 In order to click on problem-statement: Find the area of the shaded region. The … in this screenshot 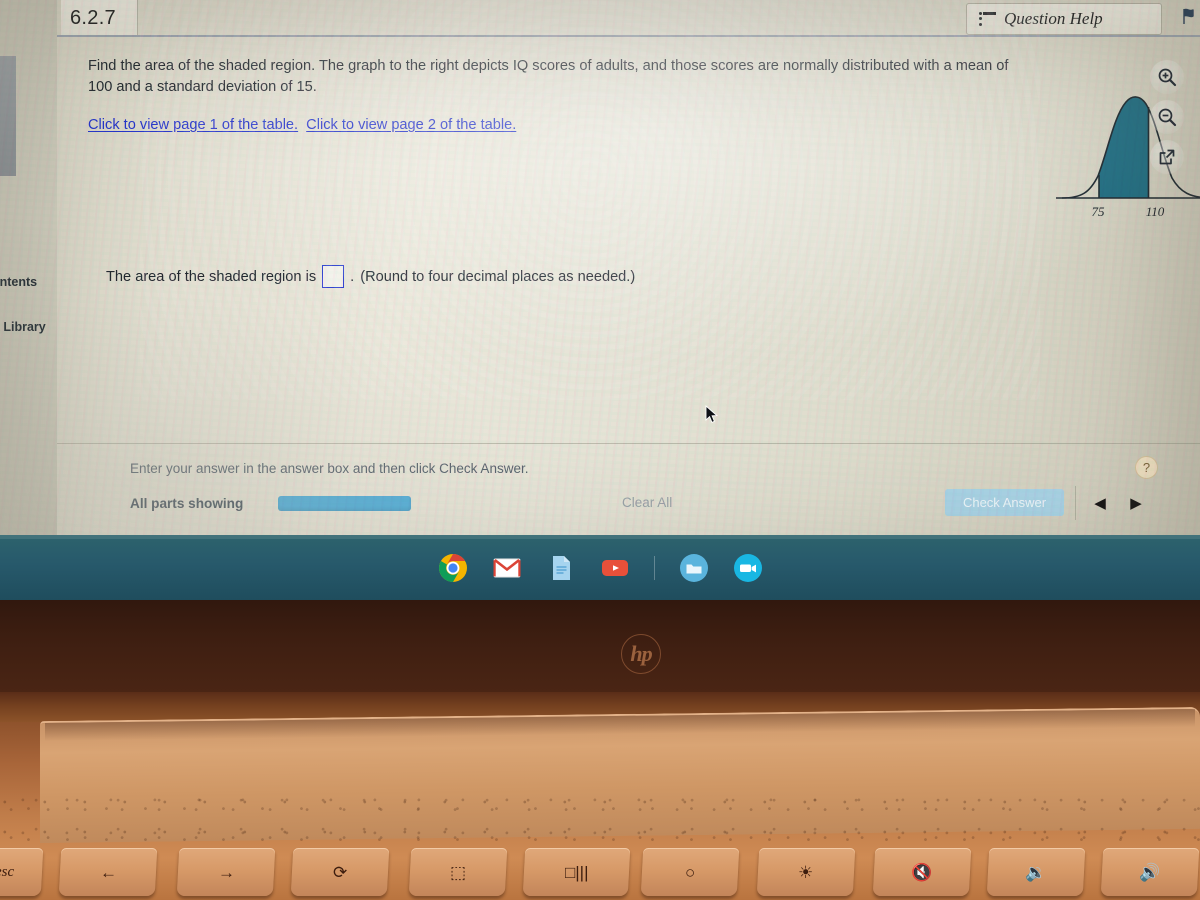, I will do `click(548, 76)`.